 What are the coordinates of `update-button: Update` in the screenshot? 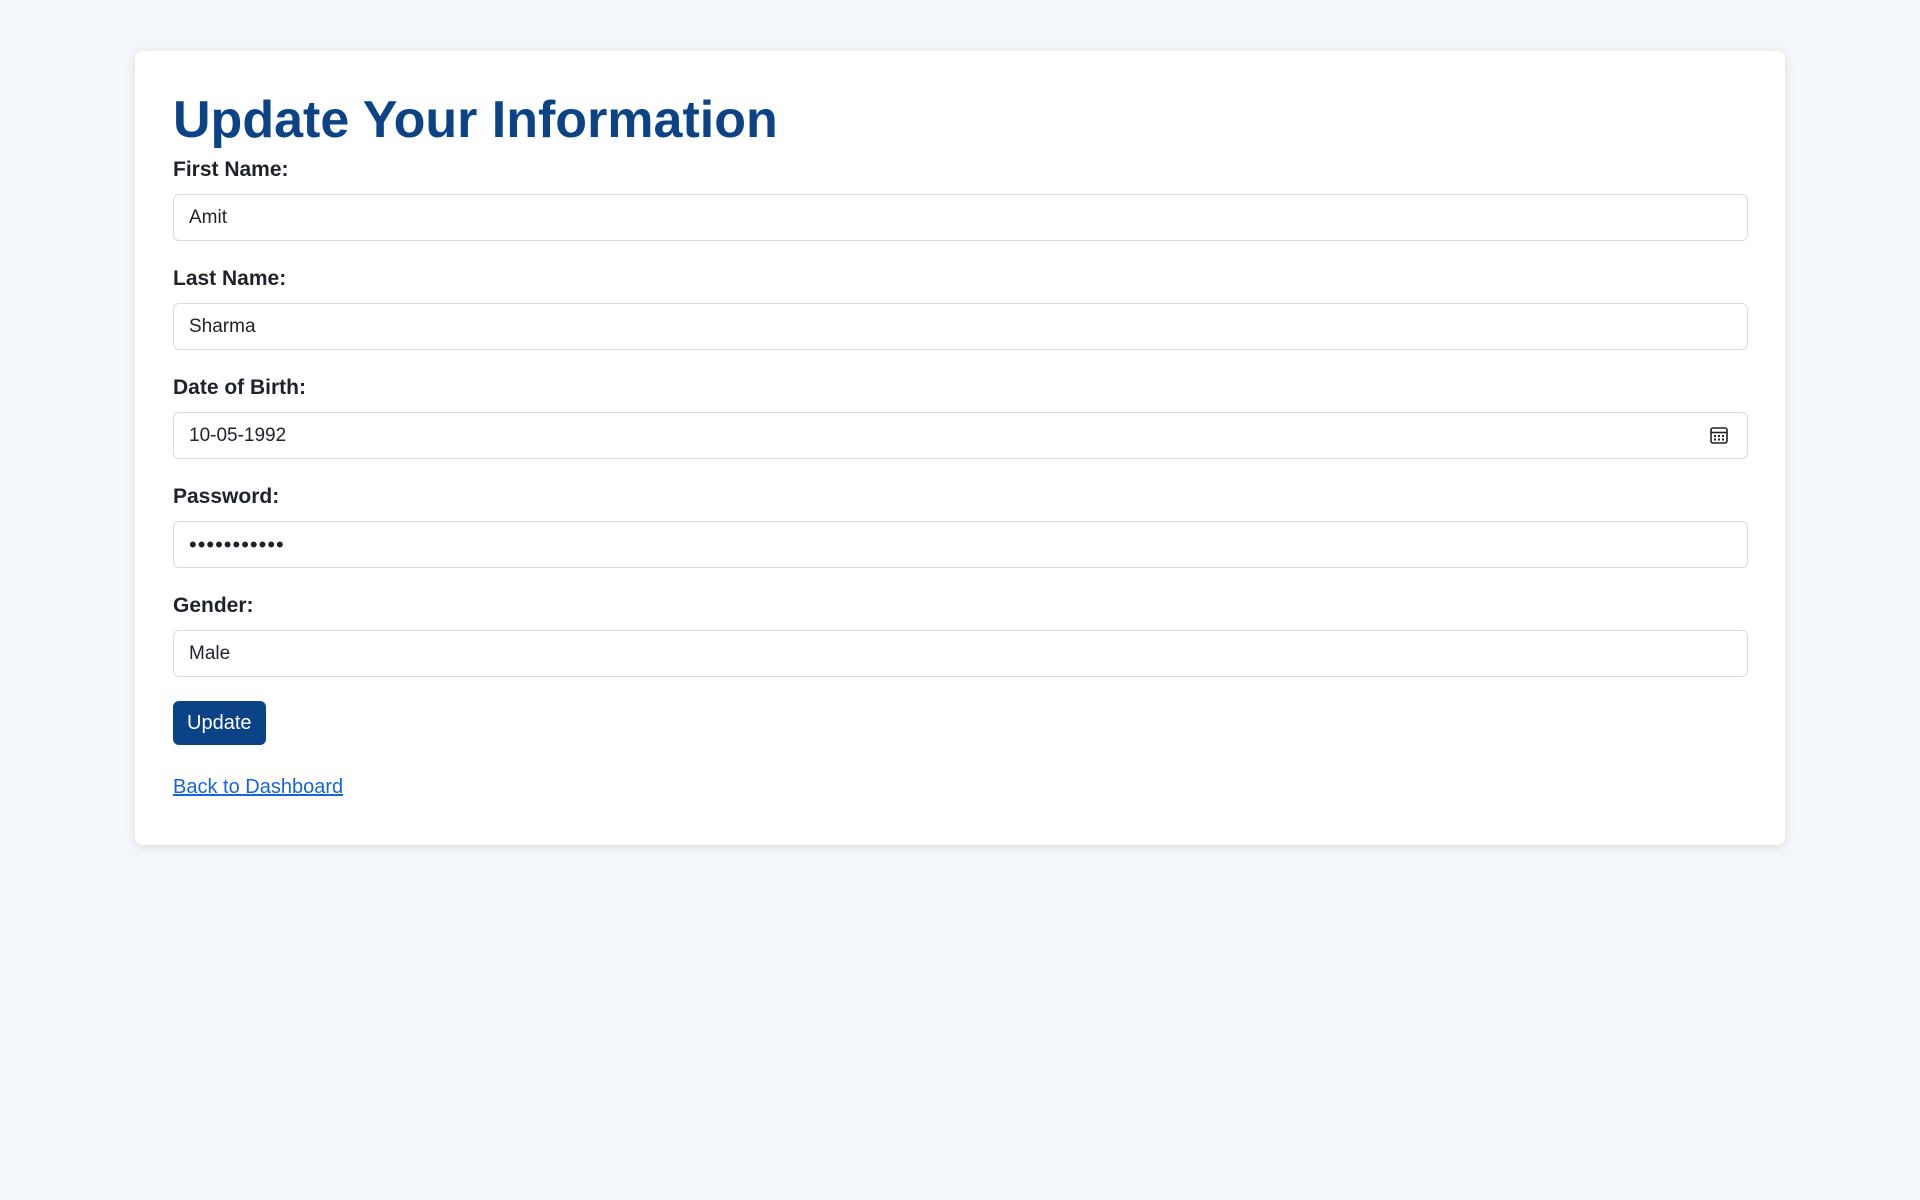 It's located at (219, 723).